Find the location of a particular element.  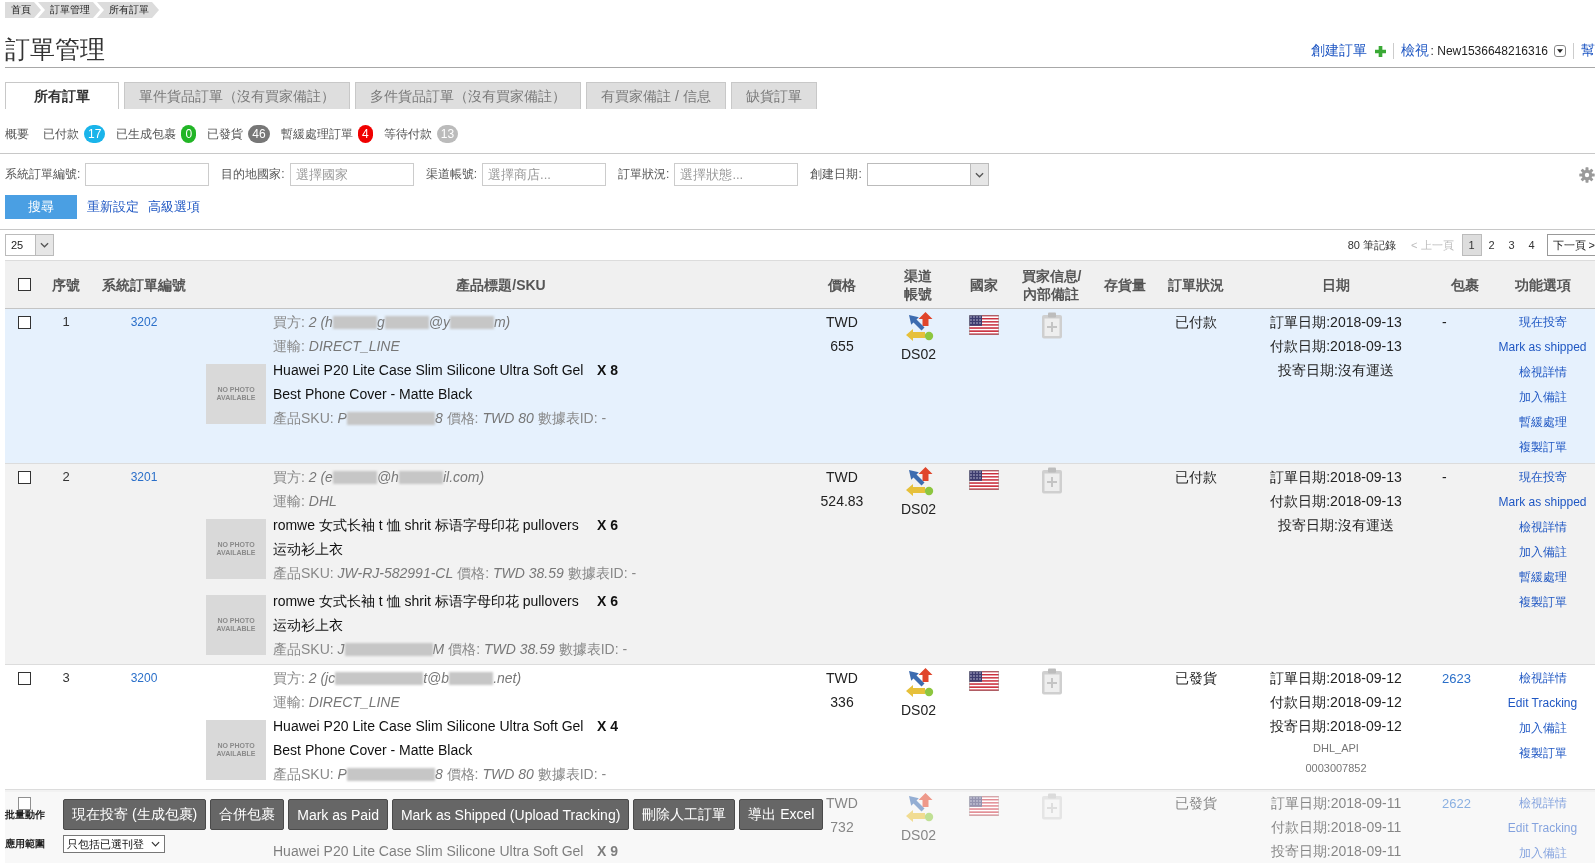

date-select is located at coordinates (927, 174).